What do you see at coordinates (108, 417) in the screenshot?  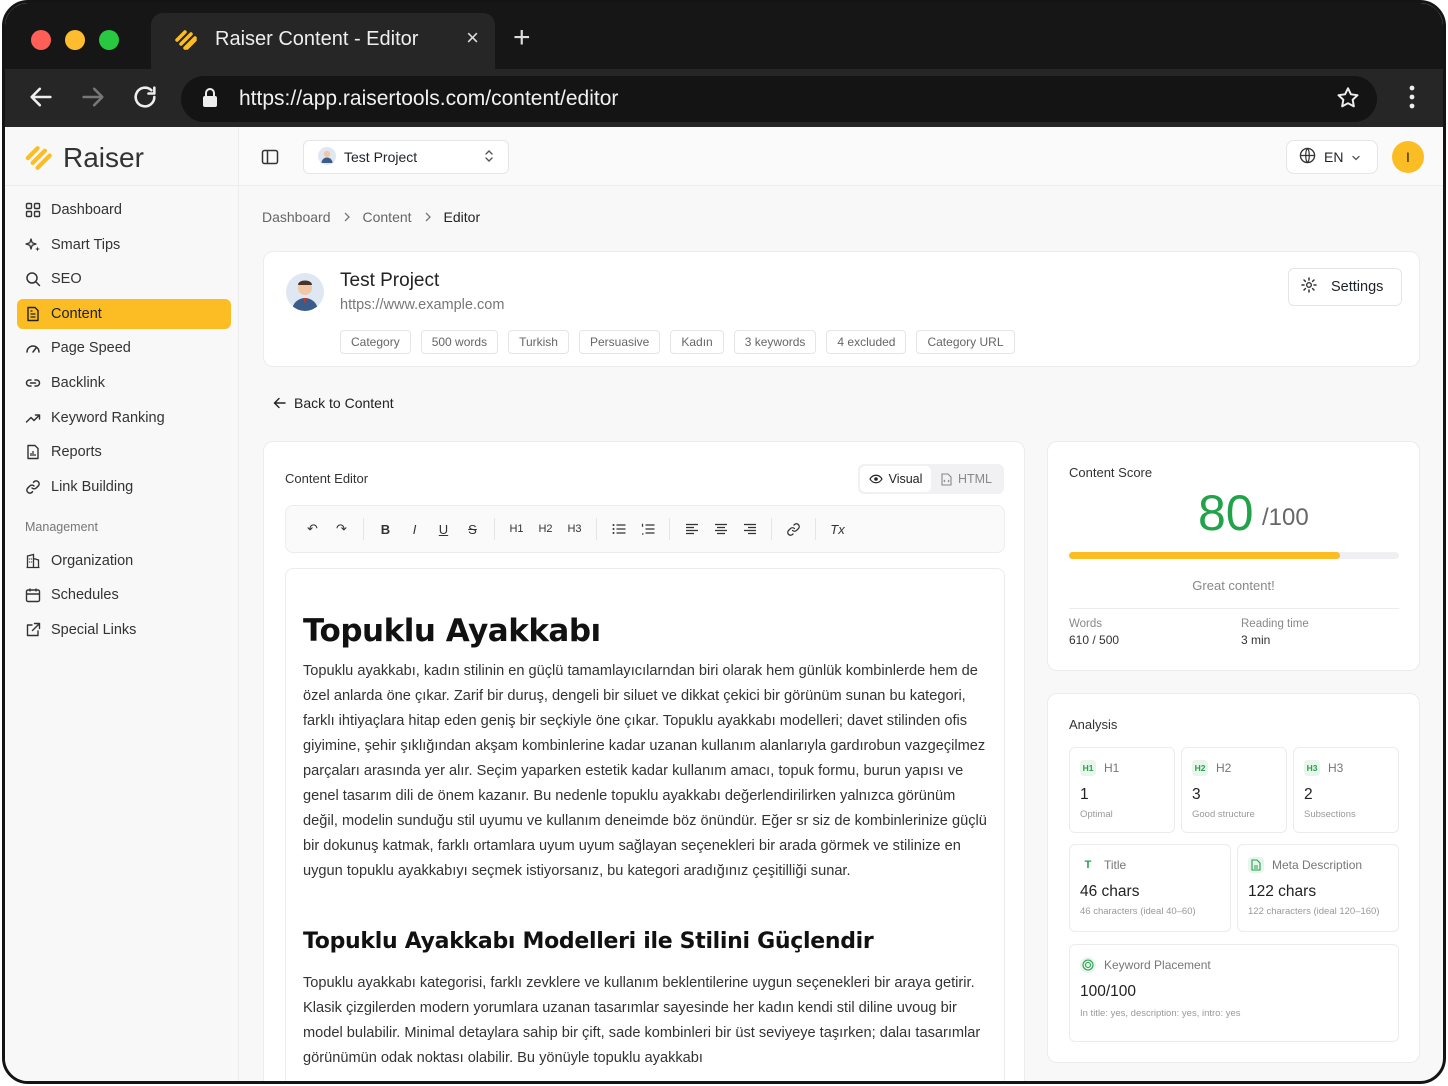 I see `sidebar-item-label: Keyword Ranking` at bounding box center [108, 417].